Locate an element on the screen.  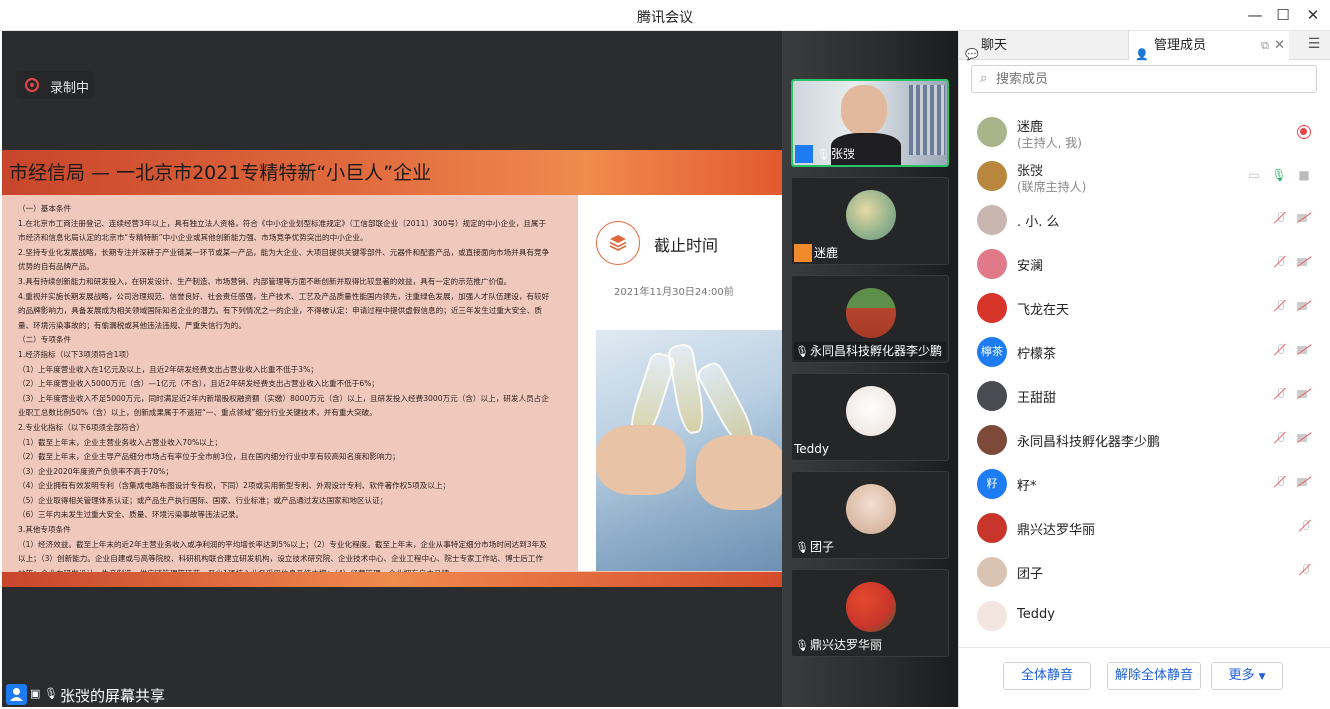
member-row: 檸茶 柠檬茶 is located at coordinates (1144, 352).